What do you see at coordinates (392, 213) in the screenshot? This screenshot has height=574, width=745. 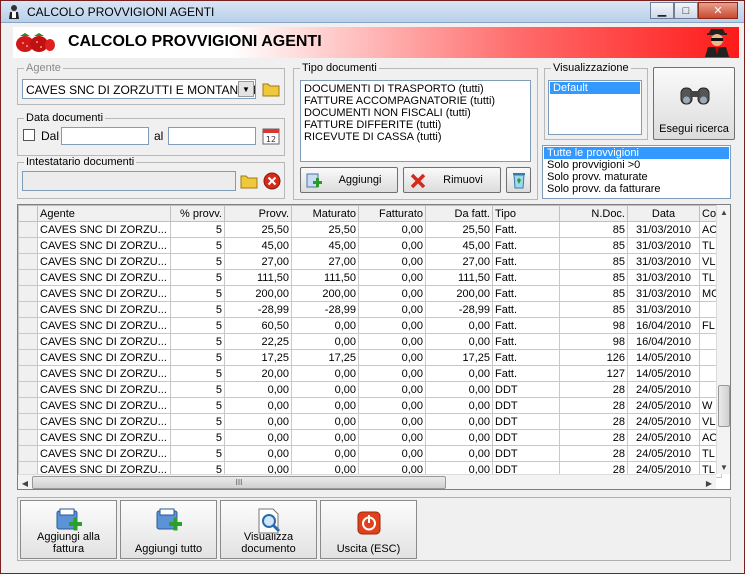 I see `column-header: Fatturato` at bounding box center [392, 213].